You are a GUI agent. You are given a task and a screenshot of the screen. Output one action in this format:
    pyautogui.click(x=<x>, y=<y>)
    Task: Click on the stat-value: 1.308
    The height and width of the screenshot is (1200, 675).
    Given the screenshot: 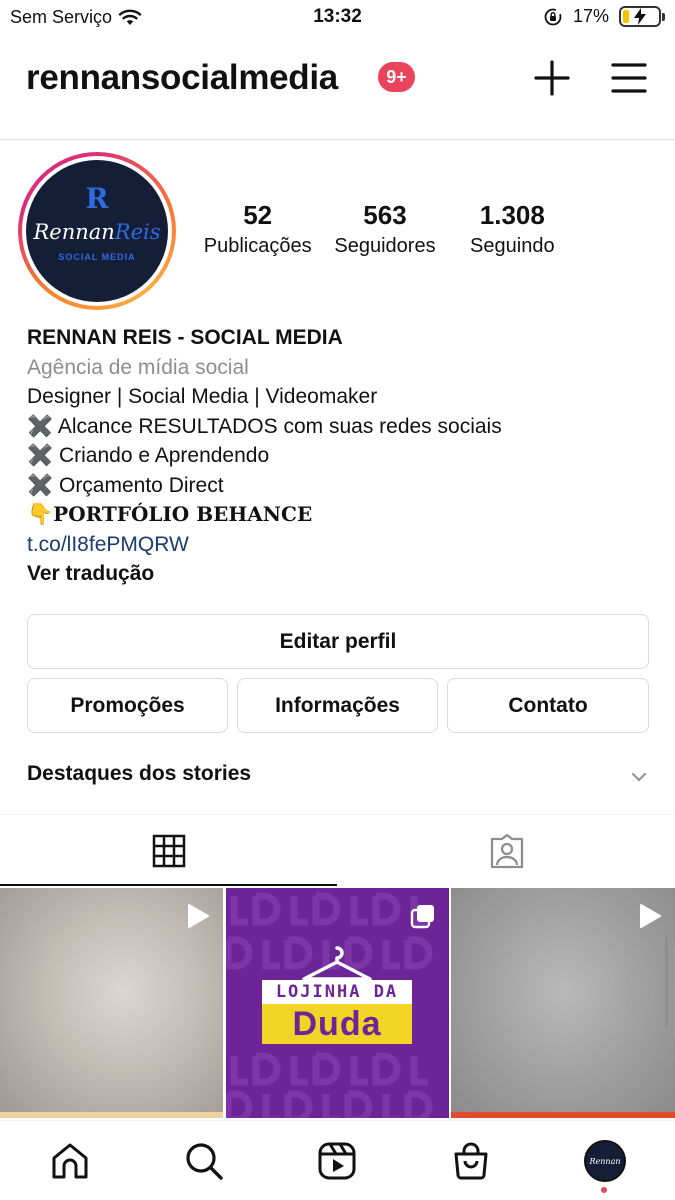 What is the action you would take?
    pyautogui.click(x=512, y=215)
    